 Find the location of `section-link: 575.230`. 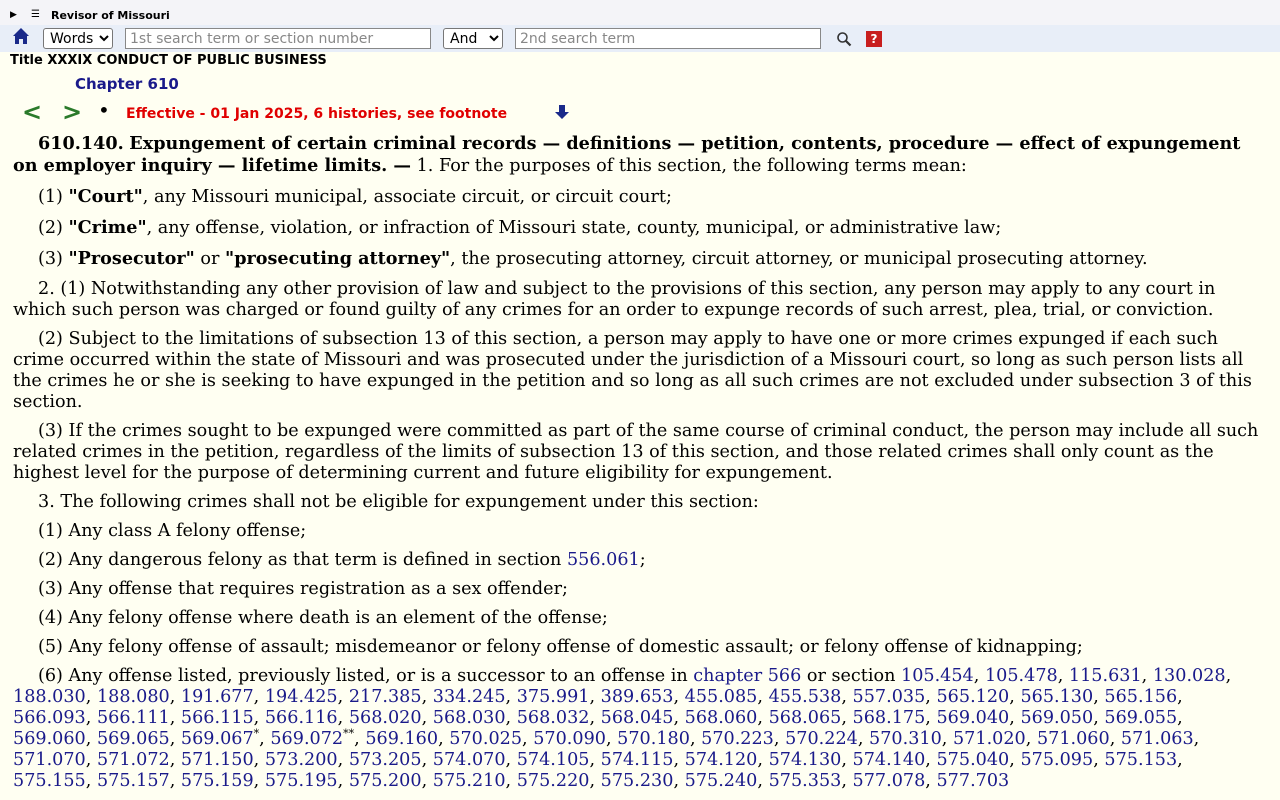

section-link: 575.230 is located at coordinates (637, 781).